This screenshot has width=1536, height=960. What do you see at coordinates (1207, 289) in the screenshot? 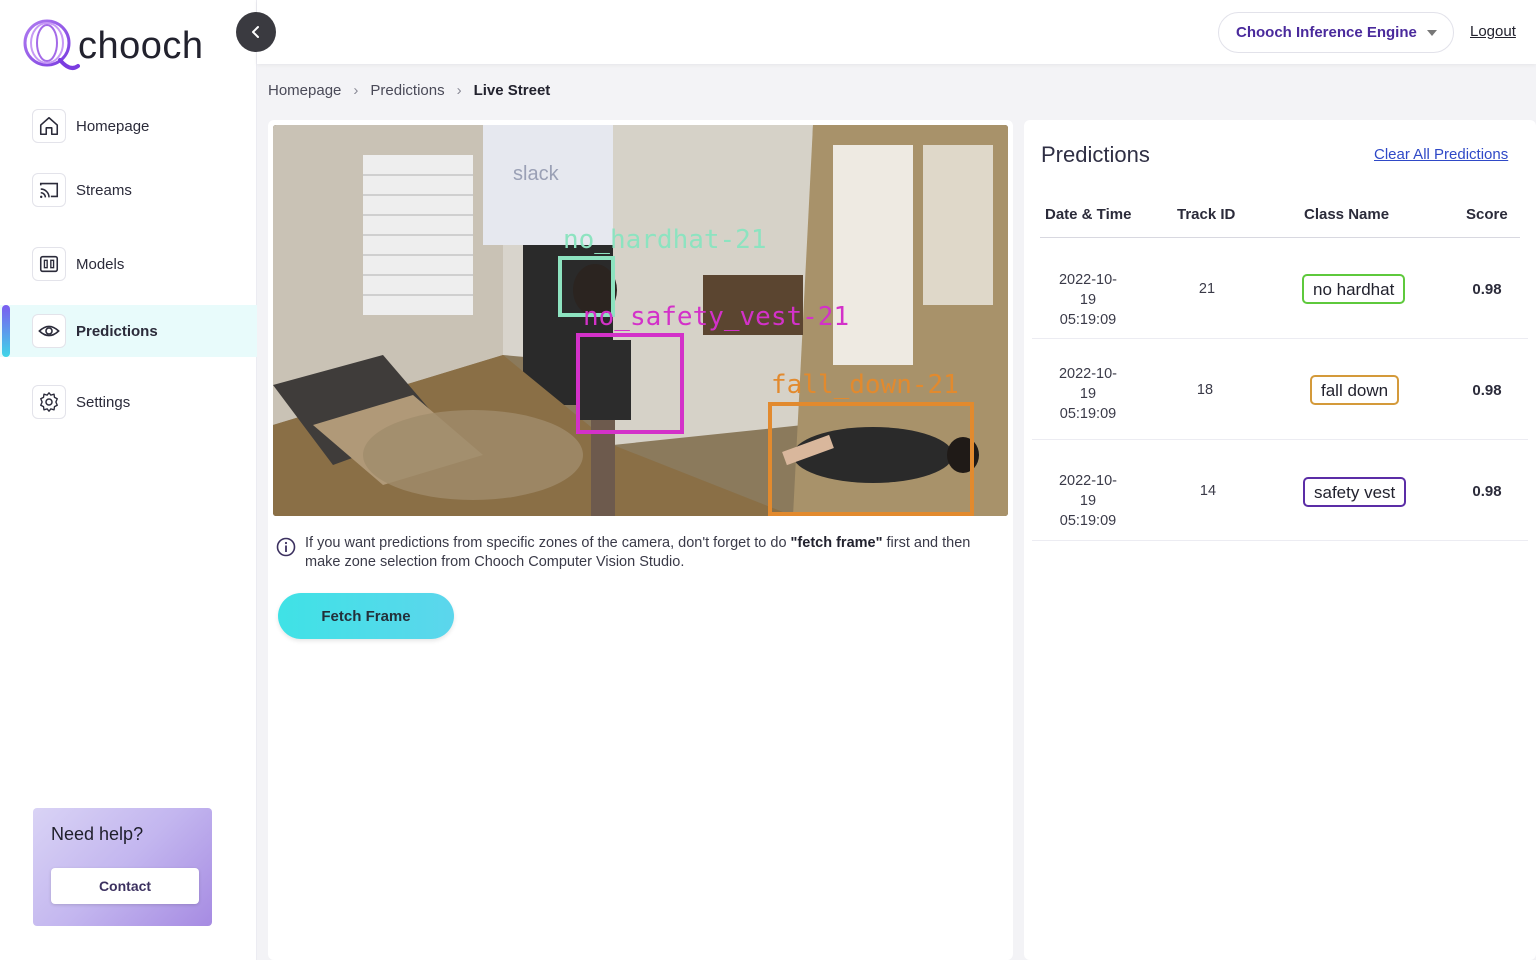
I see `row-track-id: 21` at bounding box center [1207, 289].